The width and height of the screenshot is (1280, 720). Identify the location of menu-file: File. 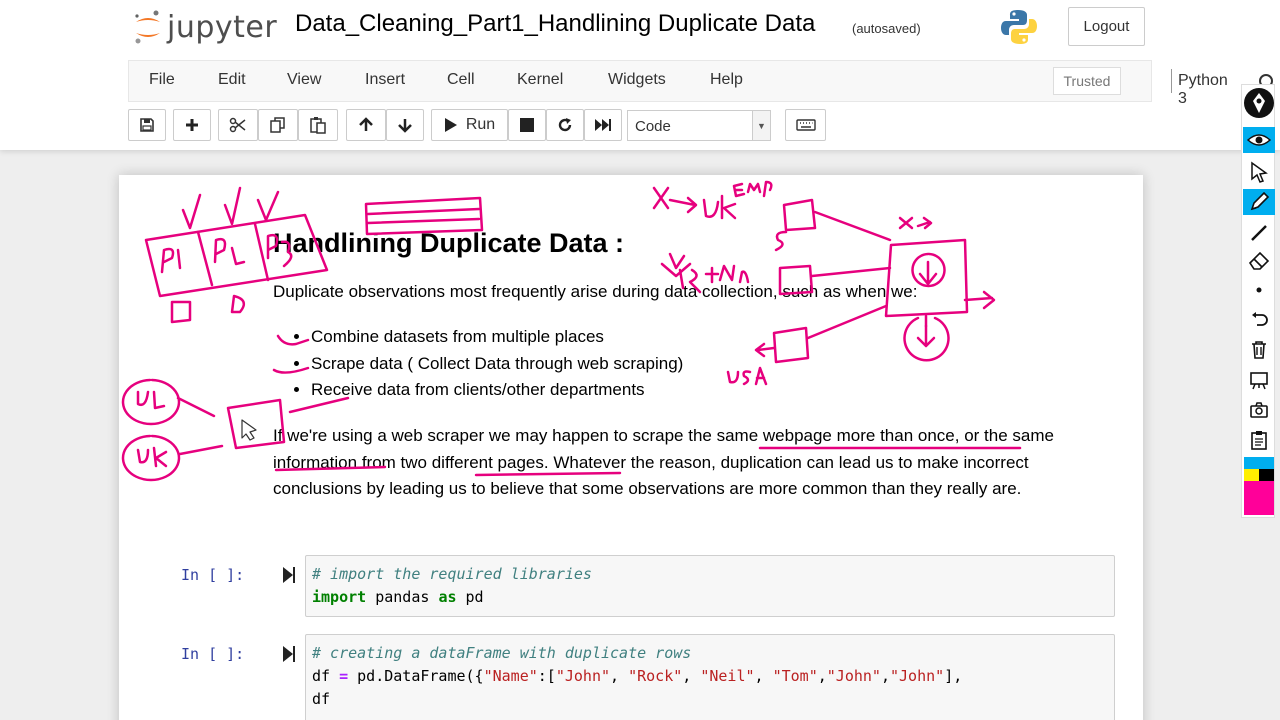
(162, 80).